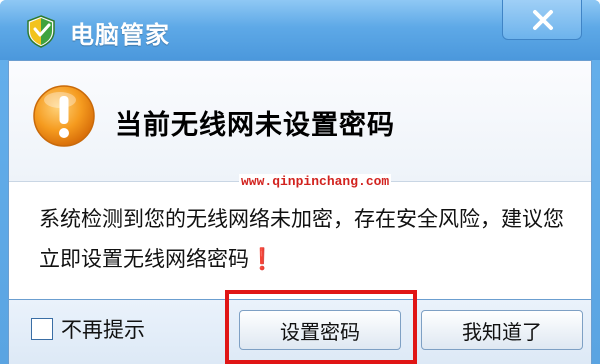 This screenshot has height=364, width=600. What do you see at coordinates (255, 125) in the screenshot?
I see `warning-heading: 当前无线网未设置密码` at bounding box center [255, 125].